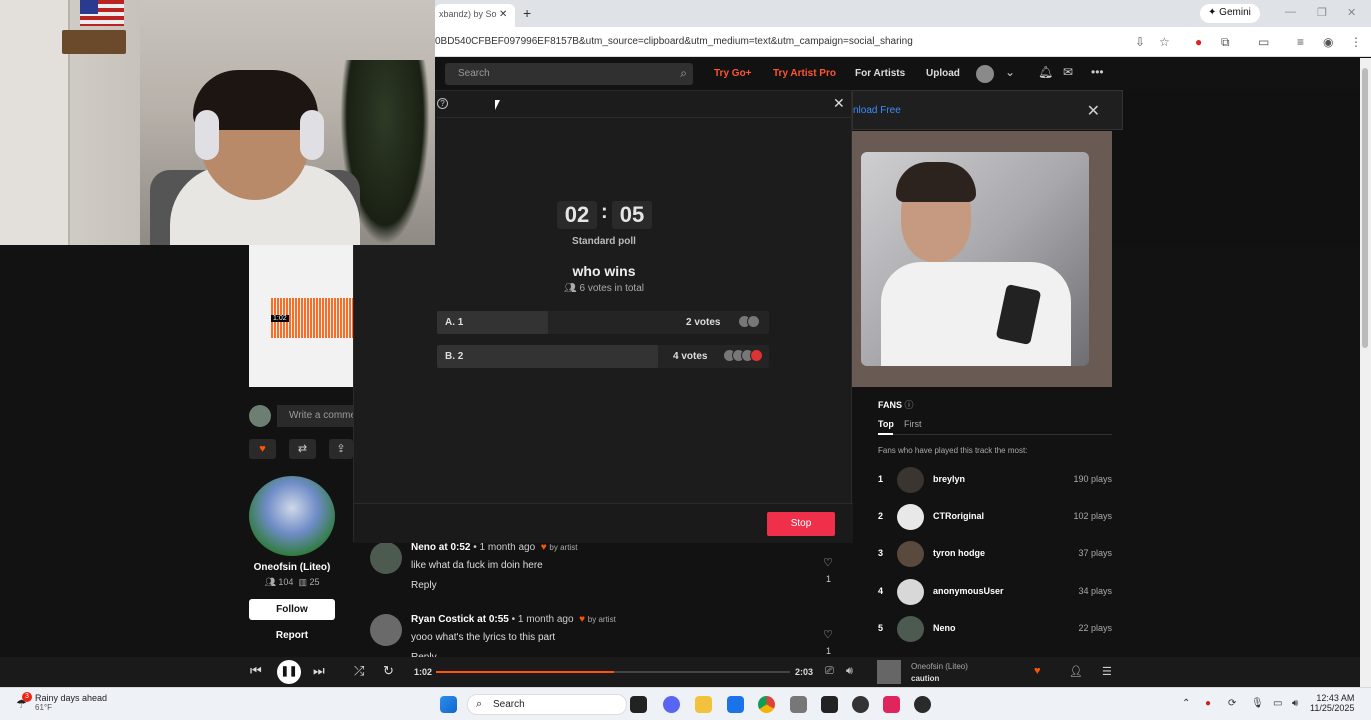  Describe the element at coordinates (1295, 703) in the screenshot. I see `speaker-icon: 🔊︎` at that location.